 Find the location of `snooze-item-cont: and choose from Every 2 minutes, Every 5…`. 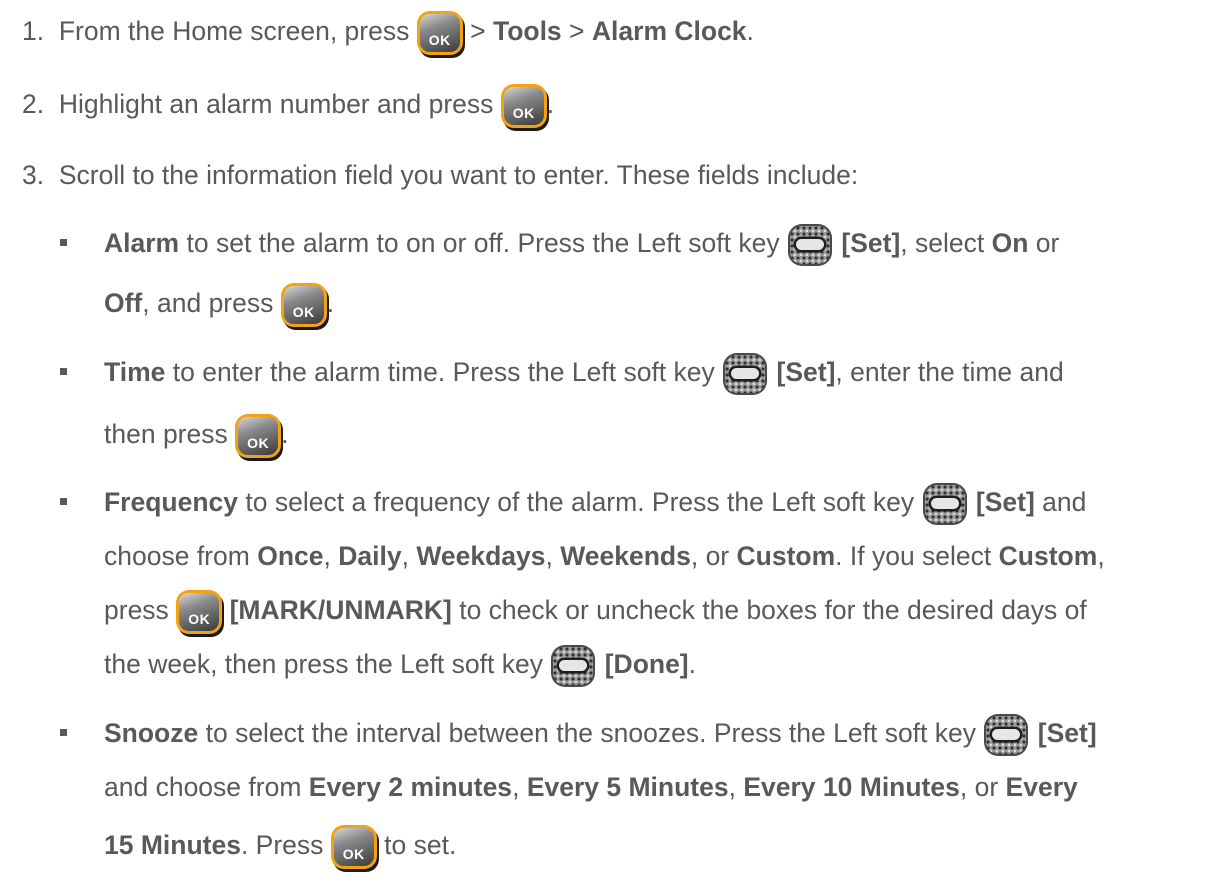

snooze-item-cont: and choose from Every 2 minutes, Every 5… is located at coordinates (591, 787).